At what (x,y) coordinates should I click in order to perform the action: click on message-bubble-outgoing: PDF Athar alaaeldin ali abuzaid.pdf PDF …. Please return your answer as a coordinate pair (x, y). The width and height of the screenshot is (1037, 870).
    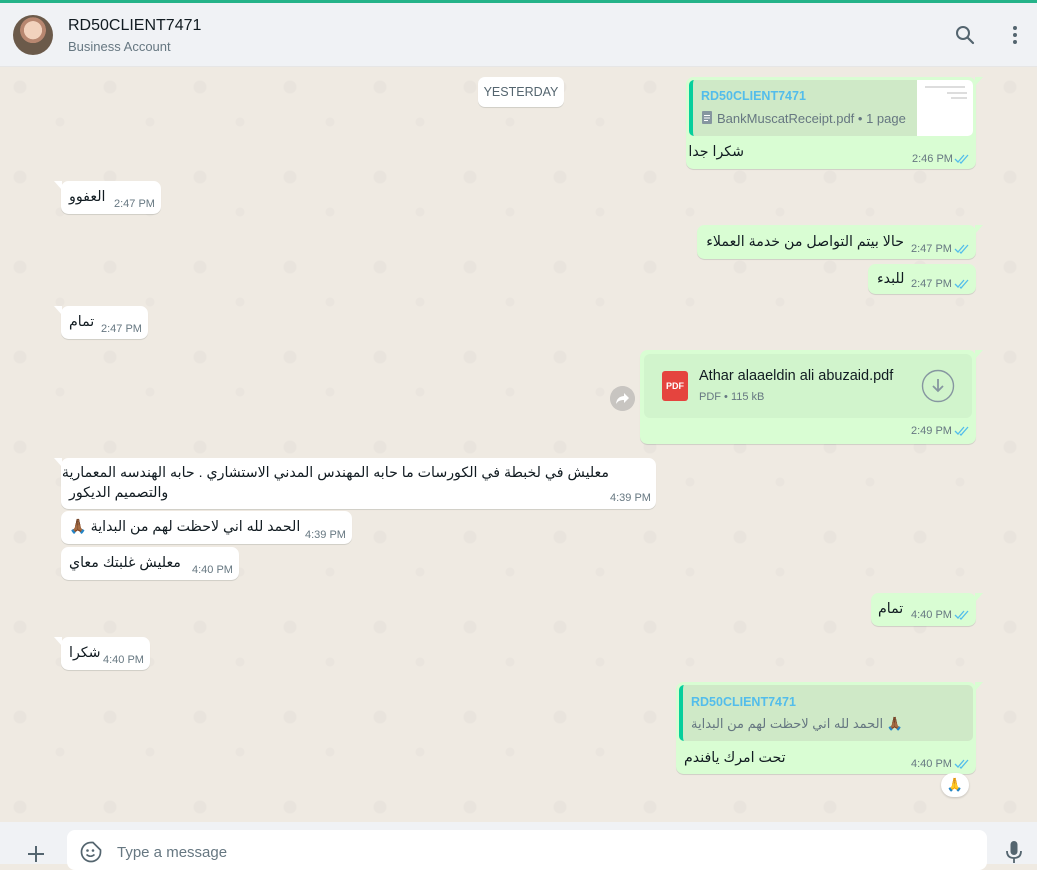
    Looking at the image, I should click on (811, 397).